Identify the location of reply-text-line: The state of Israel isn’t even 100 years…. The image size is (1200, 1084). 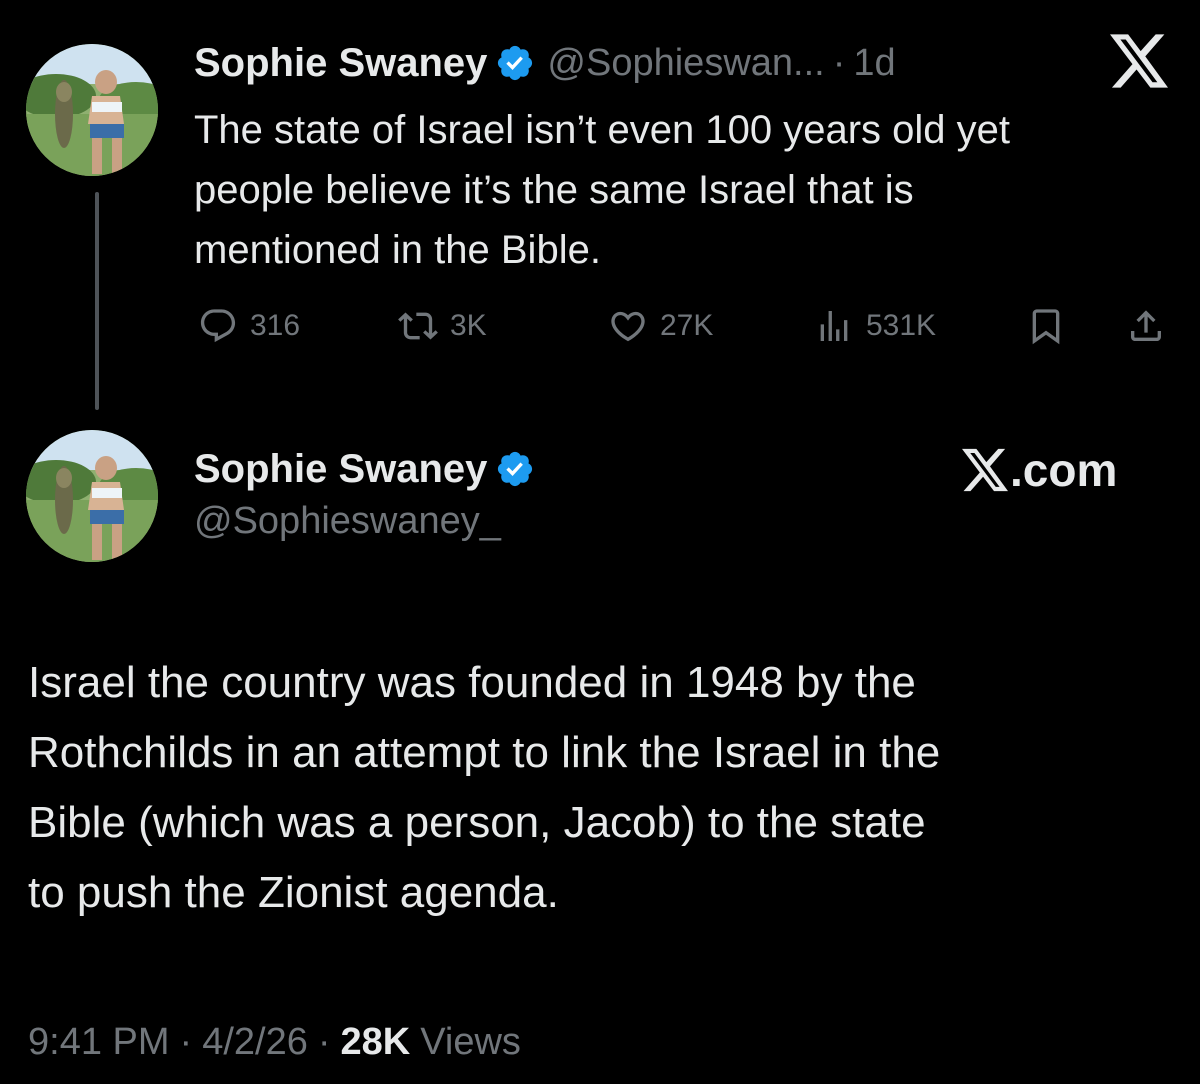
(602, 130).